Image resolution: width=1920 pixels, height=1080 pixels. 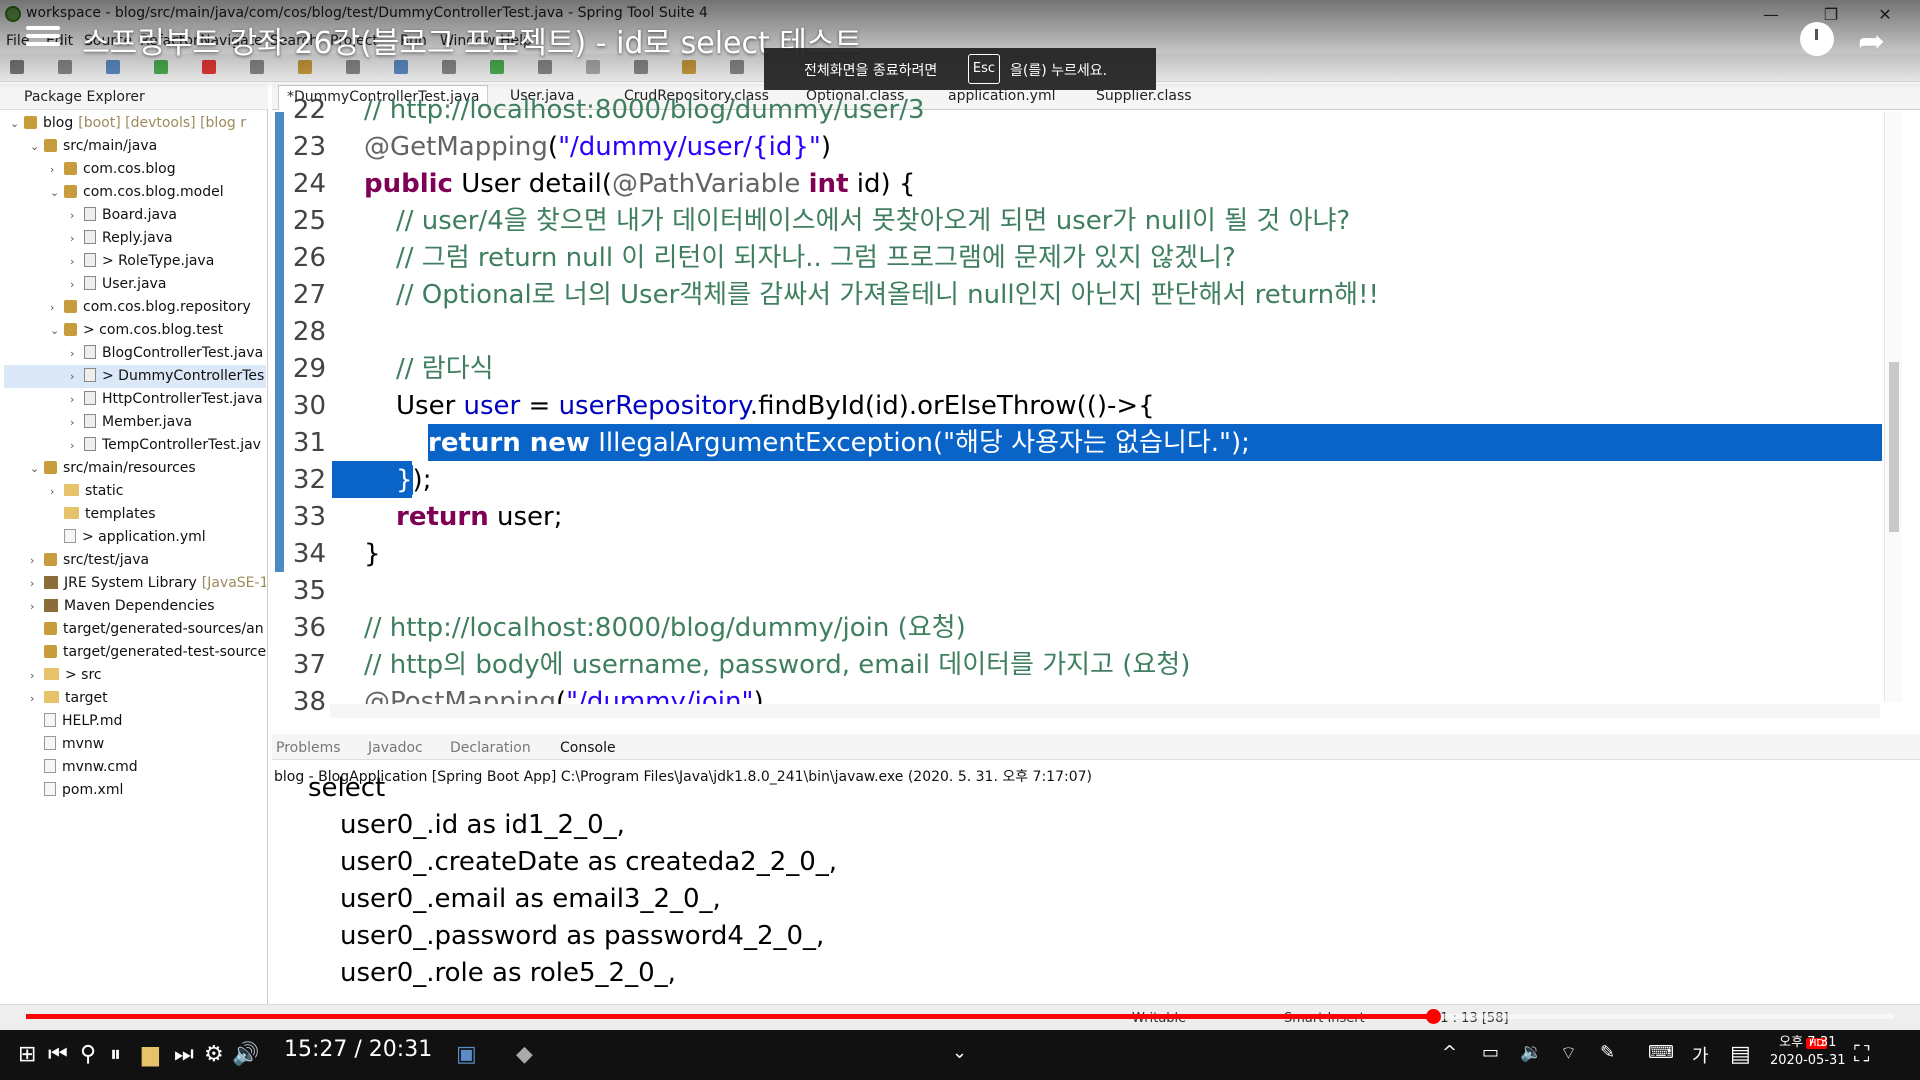 What do you see at coordinates (135, 353) in the screenshot?
I see `tree-item: › BlogControllerTest.java` at bounding box center [135, 353].